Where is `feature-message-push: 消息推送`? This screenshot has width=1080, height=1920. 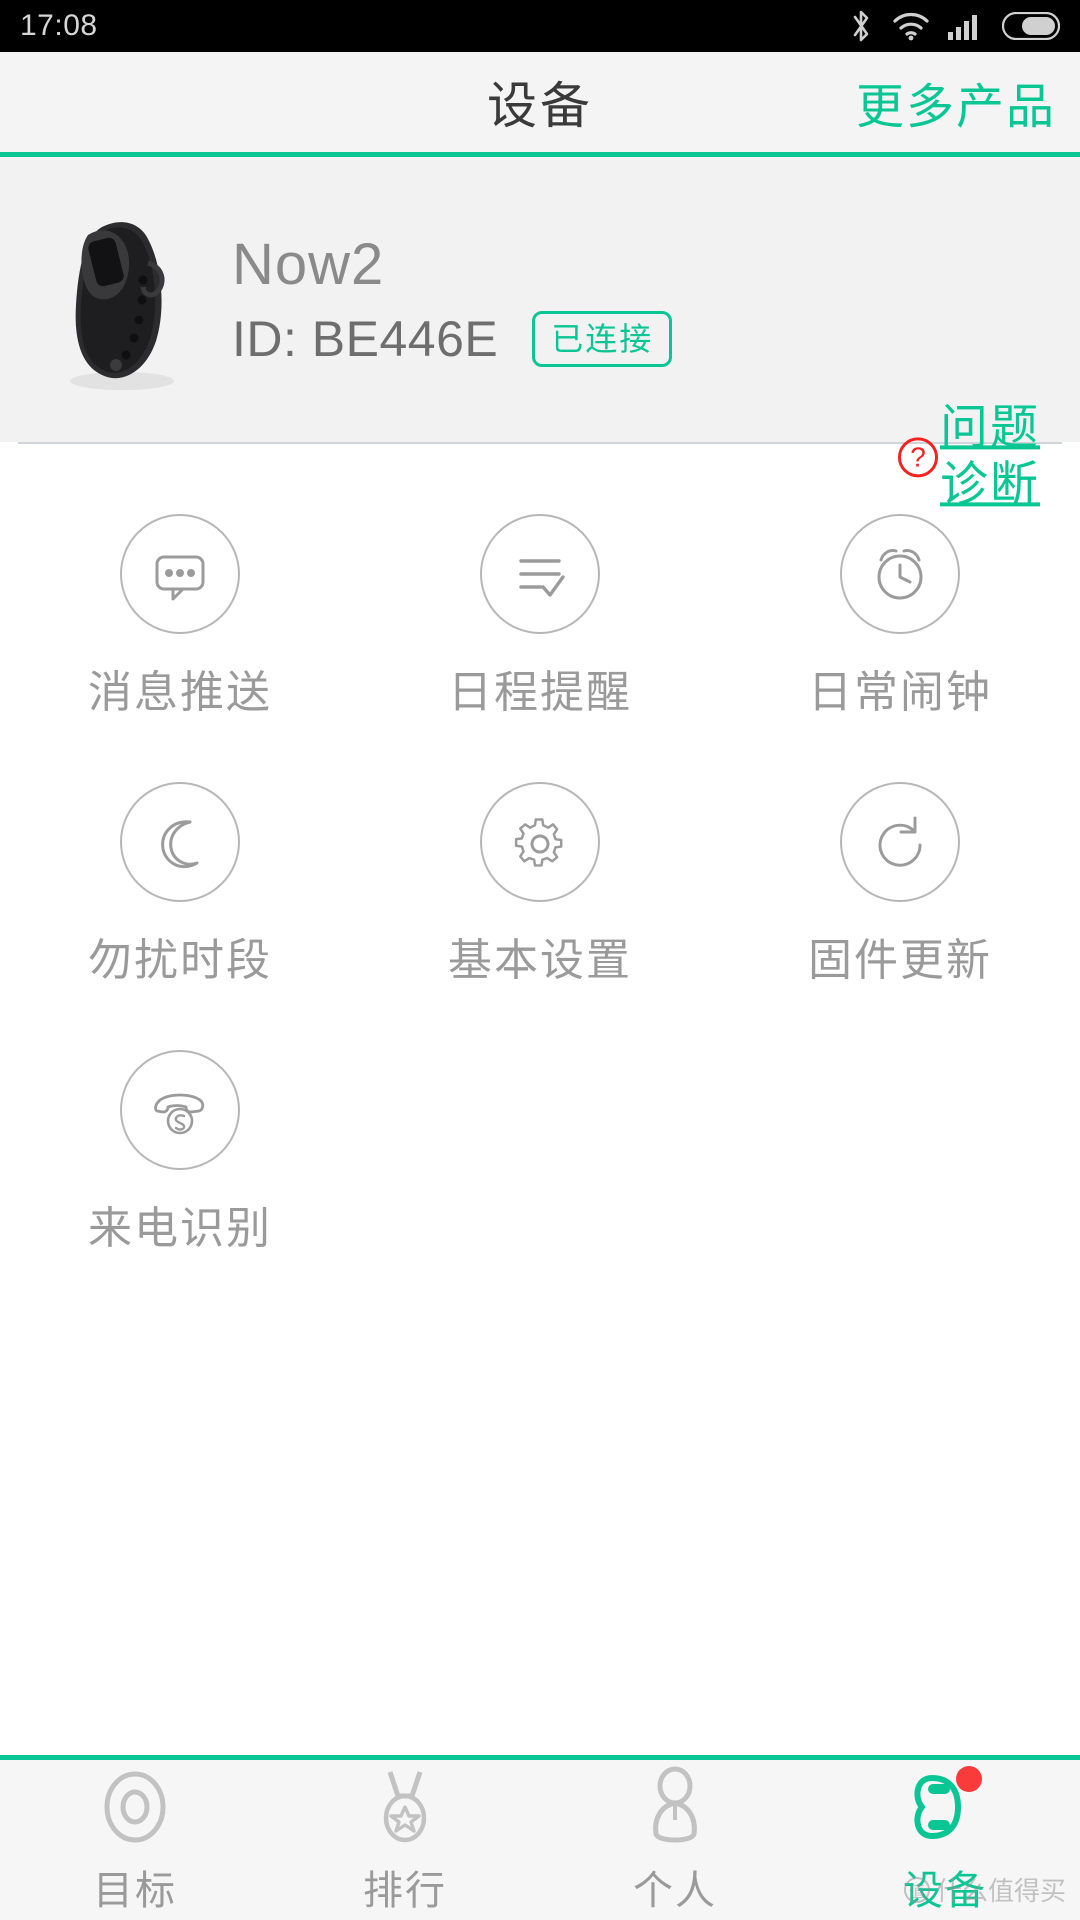
feature-message-push: 消息推送 is located at coordinates (180, 617).